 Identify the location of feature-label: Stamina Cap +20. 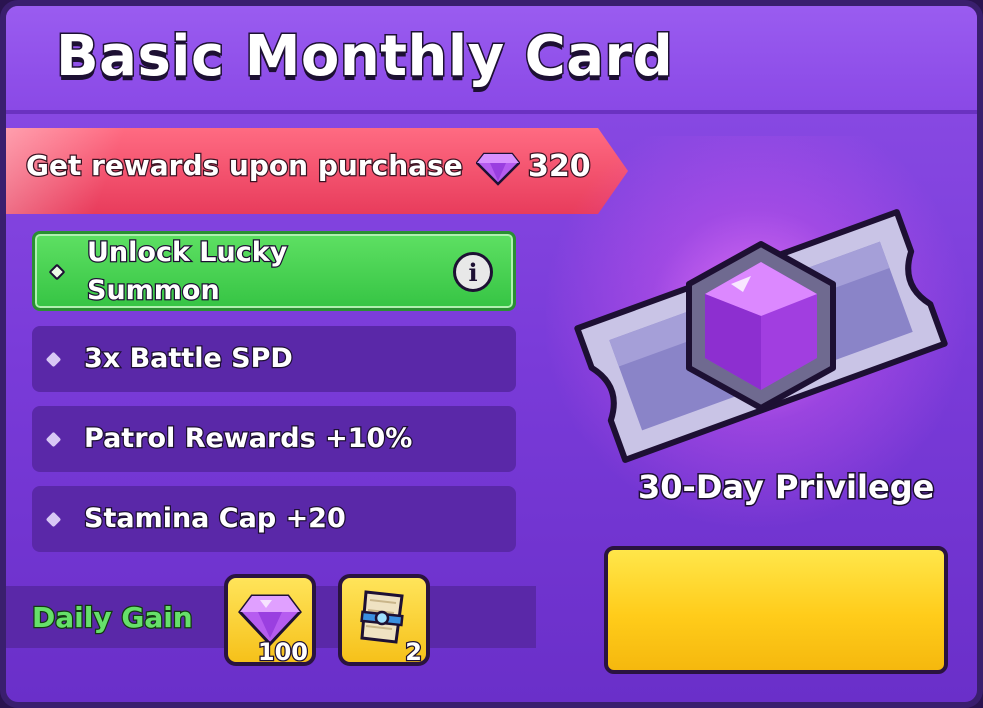
(215, 519).